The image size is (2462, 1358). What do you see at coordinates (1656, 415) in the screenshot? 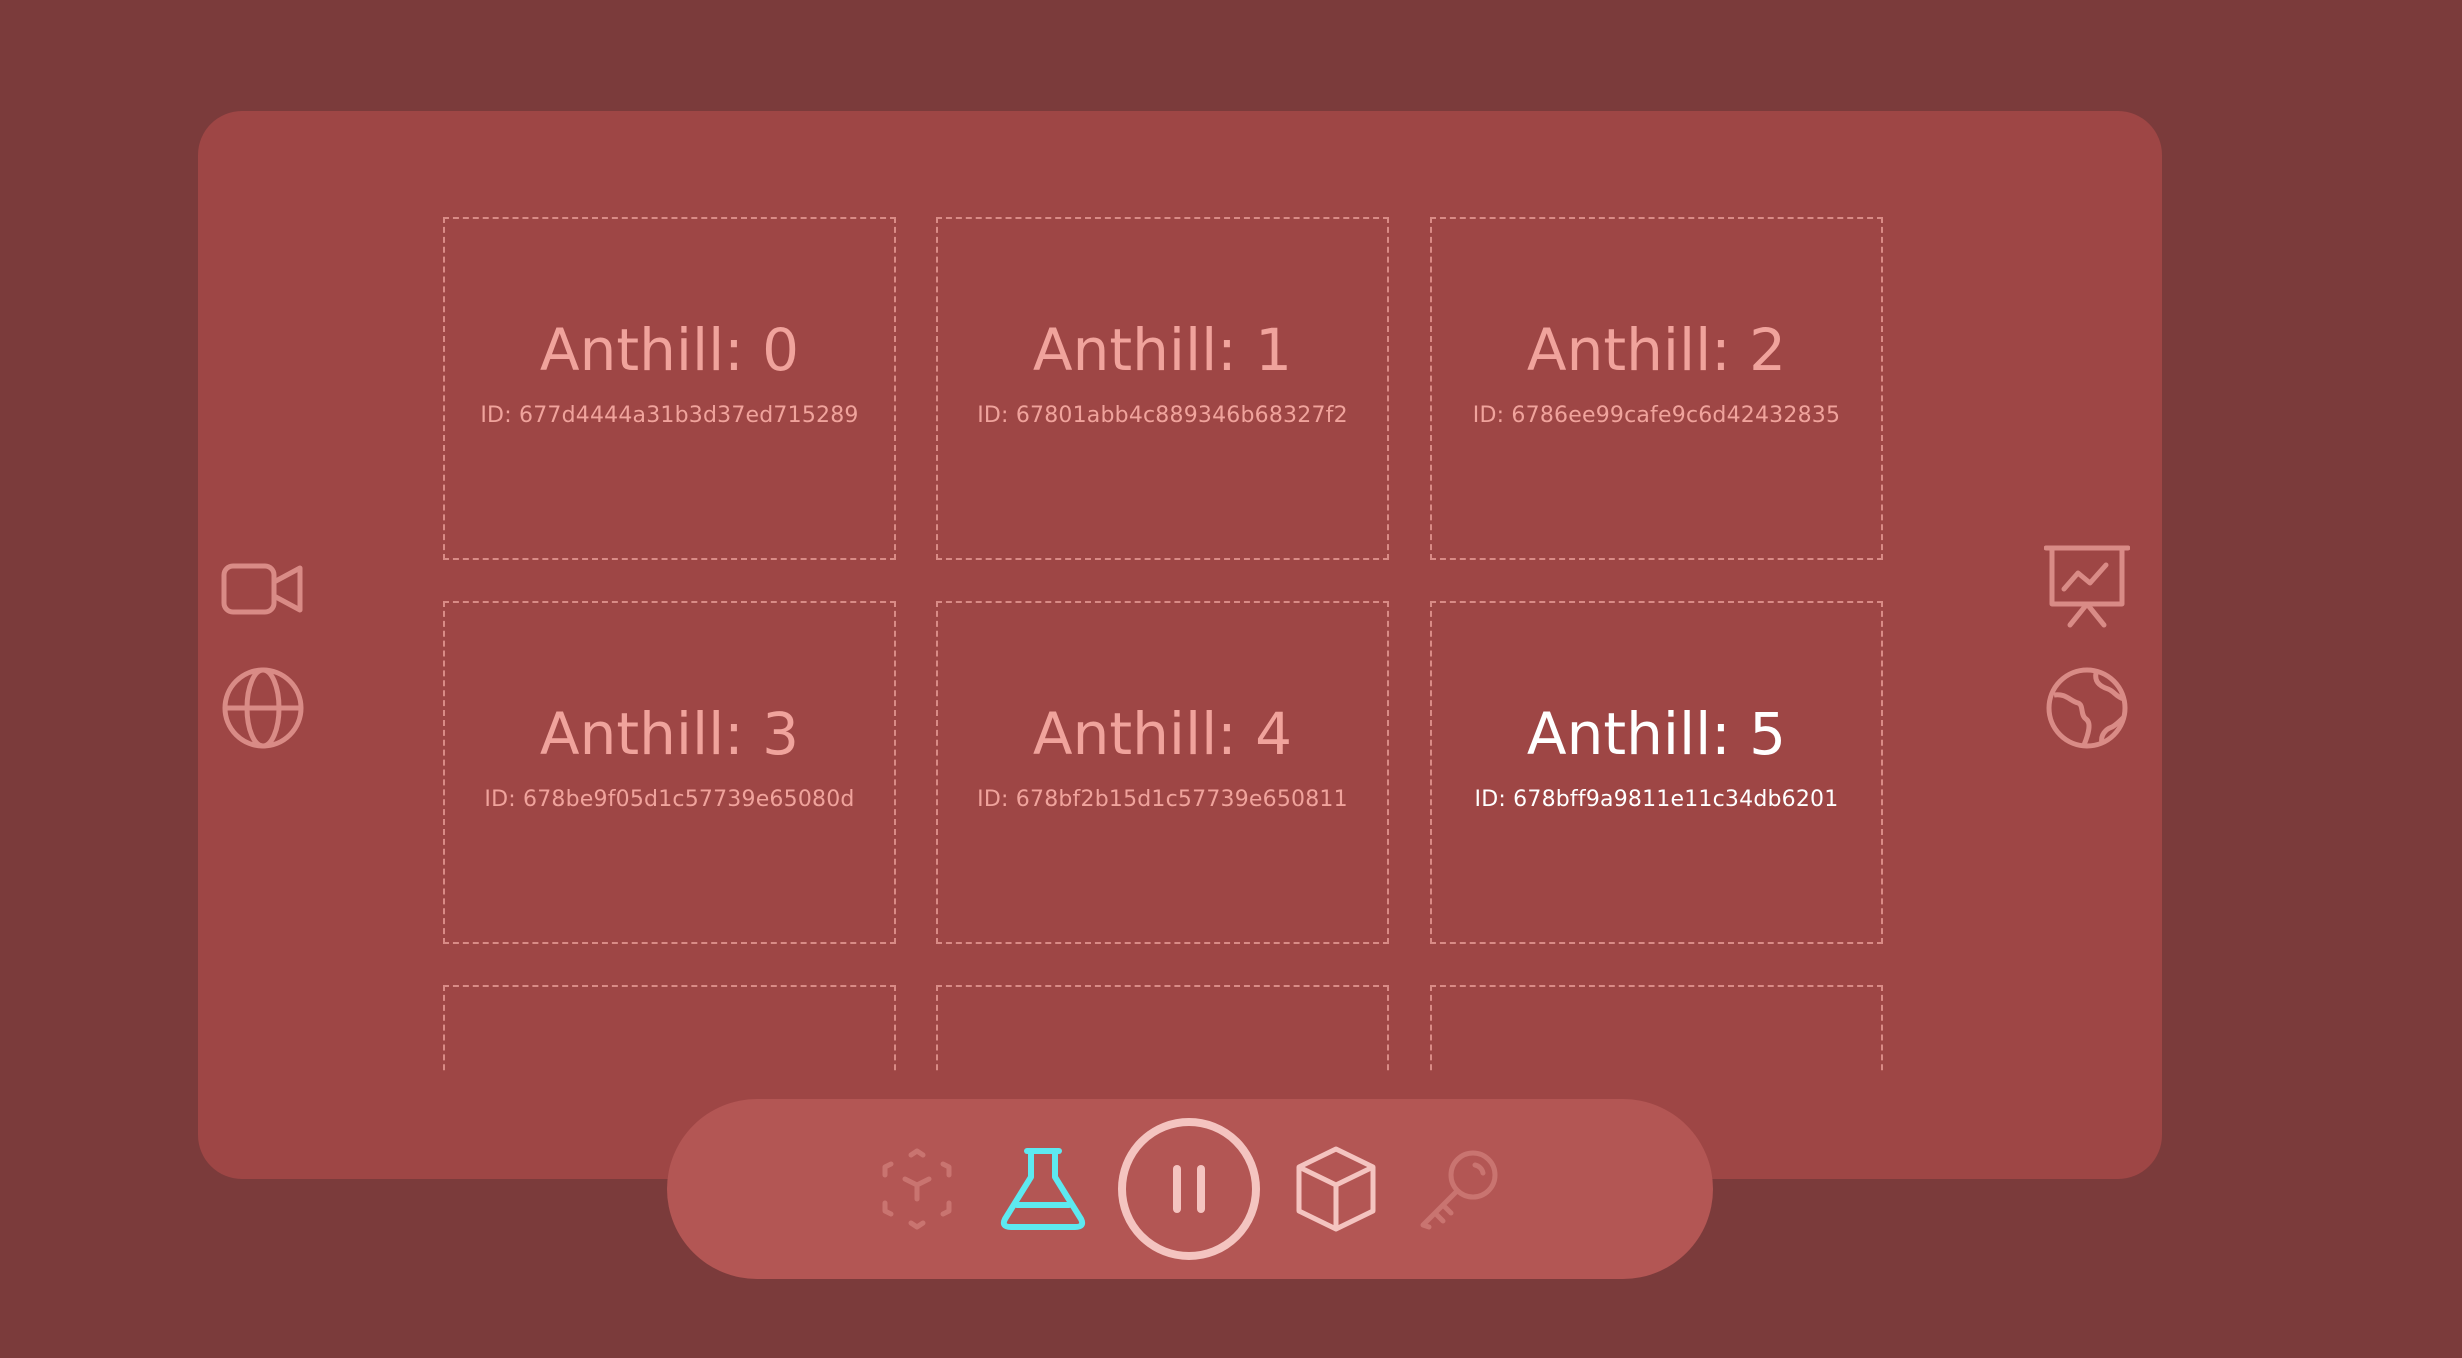
I see `anthill-id: ID: 6786ee99cafe9c6d42432835` at bounding box center [1656, 415].